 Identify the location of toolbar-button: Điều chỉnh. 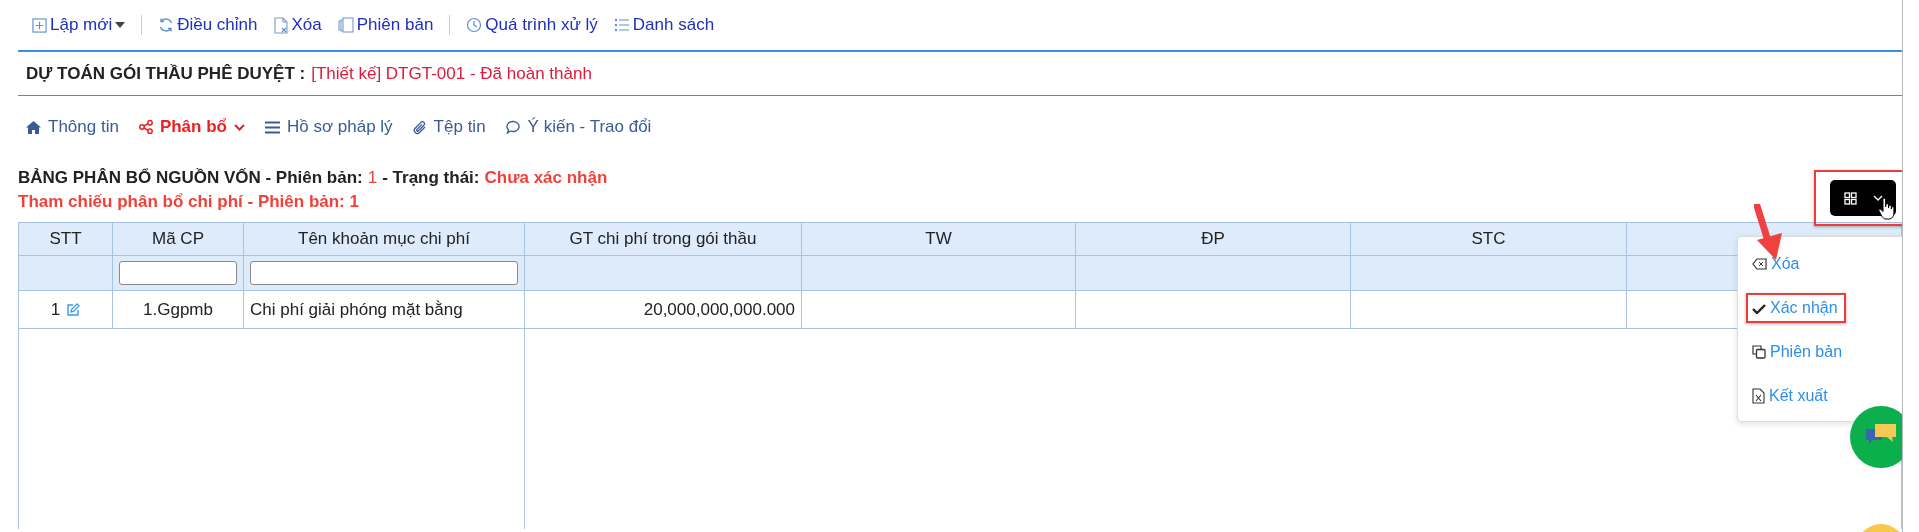
(208, 25).